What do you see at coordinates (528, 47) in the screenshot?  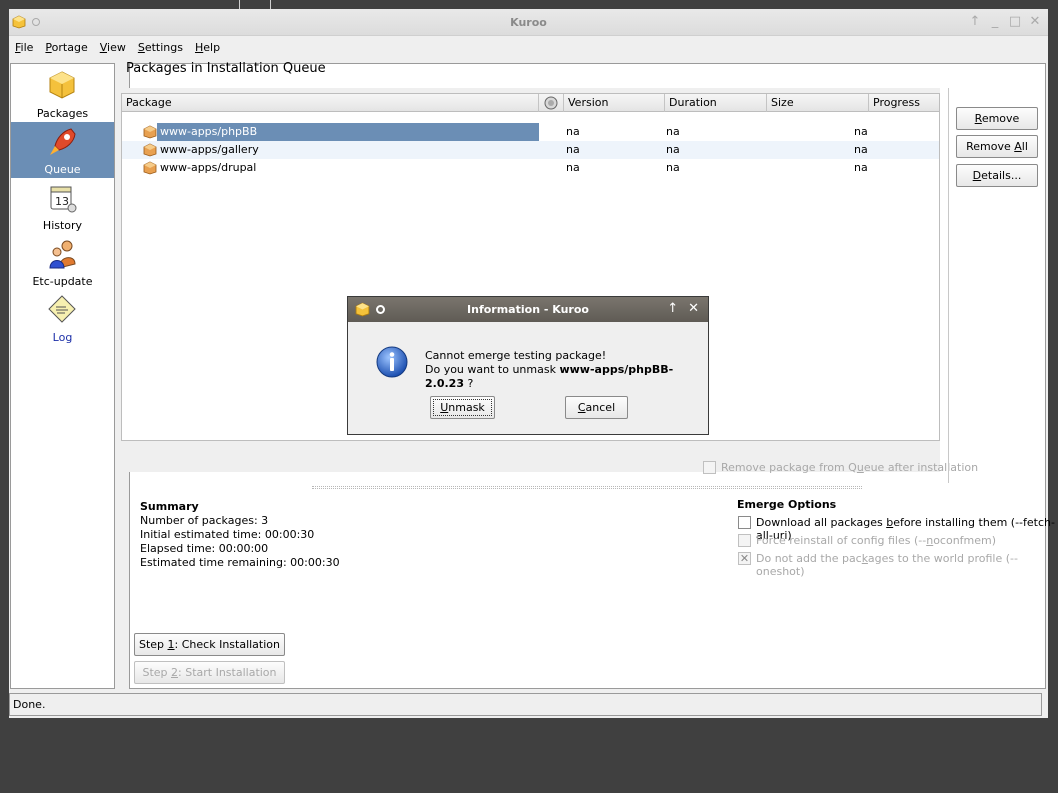 I see `menu-bar: File Portage View Settings Help` at bounding box center [528, 47].